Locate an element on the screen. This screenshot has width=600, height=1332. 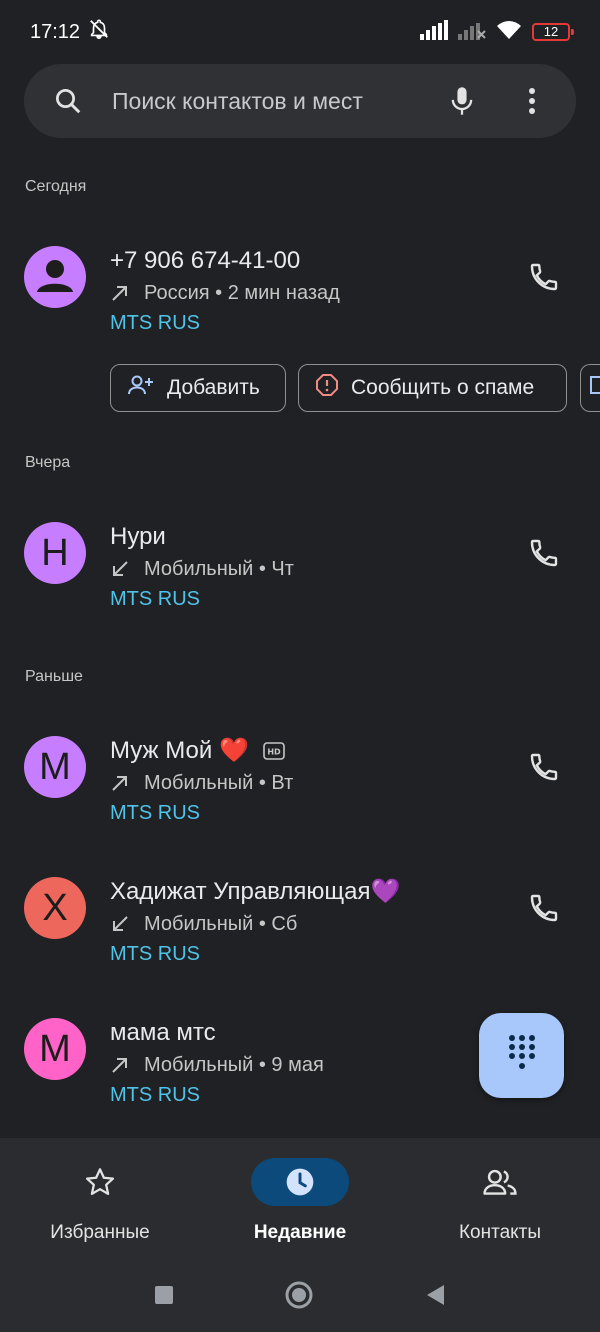
recent-apps-icon is located at coordinates (164, 1297).